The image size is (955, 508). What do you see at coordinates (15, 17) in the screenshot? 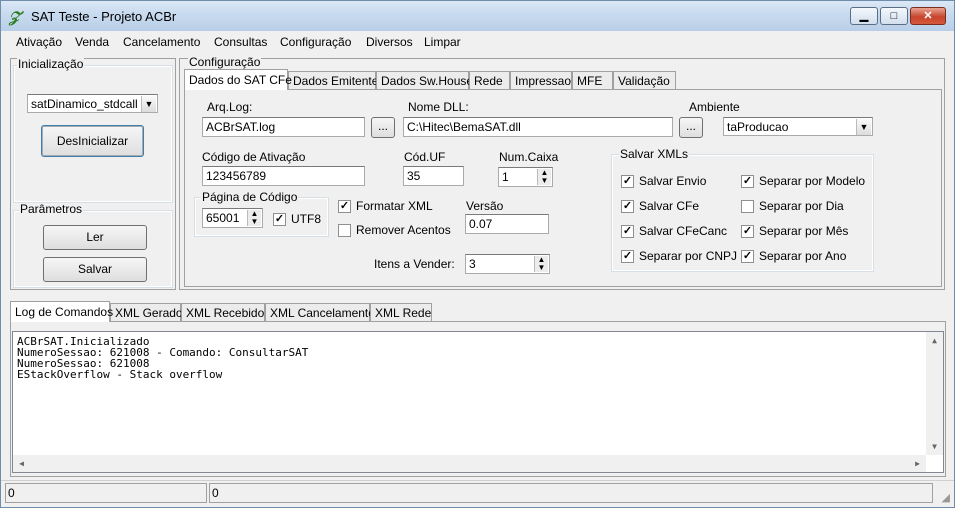
I see `app-icon: 𝒵` at bounding box center [15, 17].